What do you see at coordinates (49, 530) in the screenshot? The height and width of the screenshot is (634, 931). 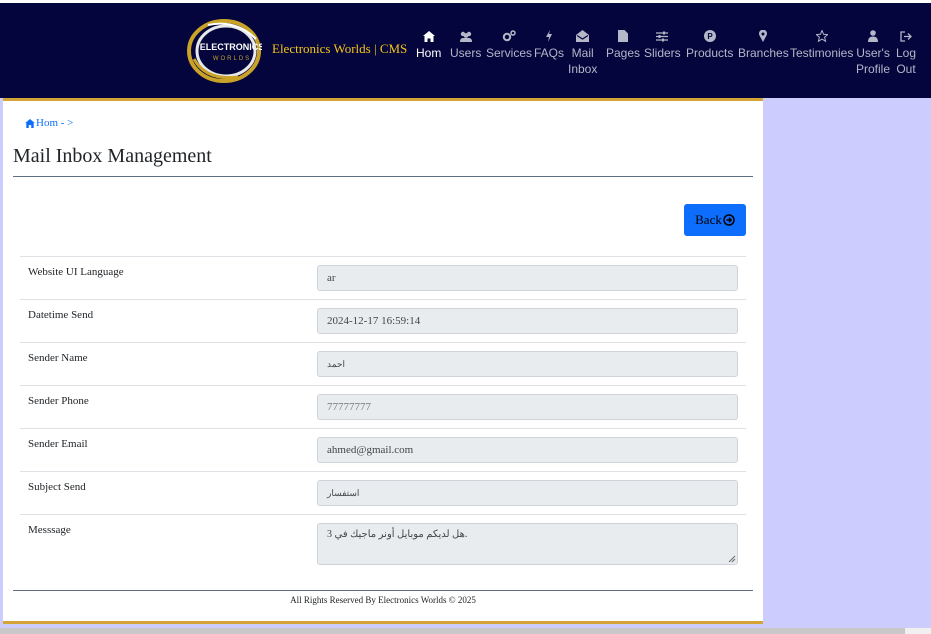 I see `field-label: Messsage` at bounding box center [49, 530].